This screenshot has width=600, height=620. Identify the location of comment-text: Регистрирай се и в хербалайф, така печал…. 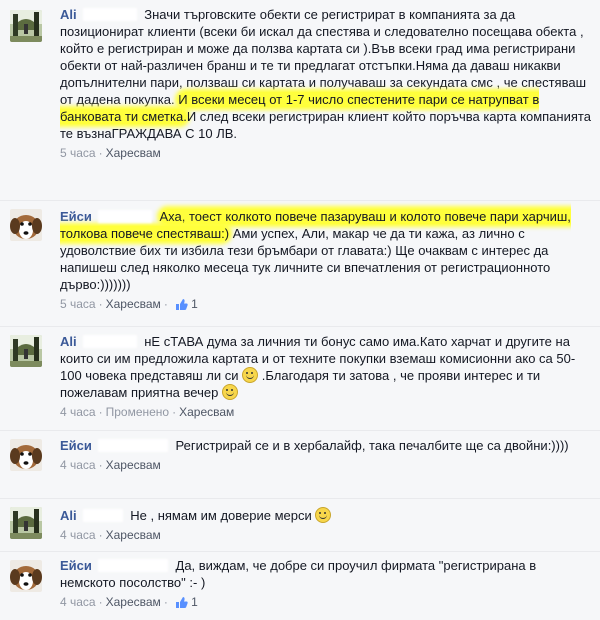
(372, 445).